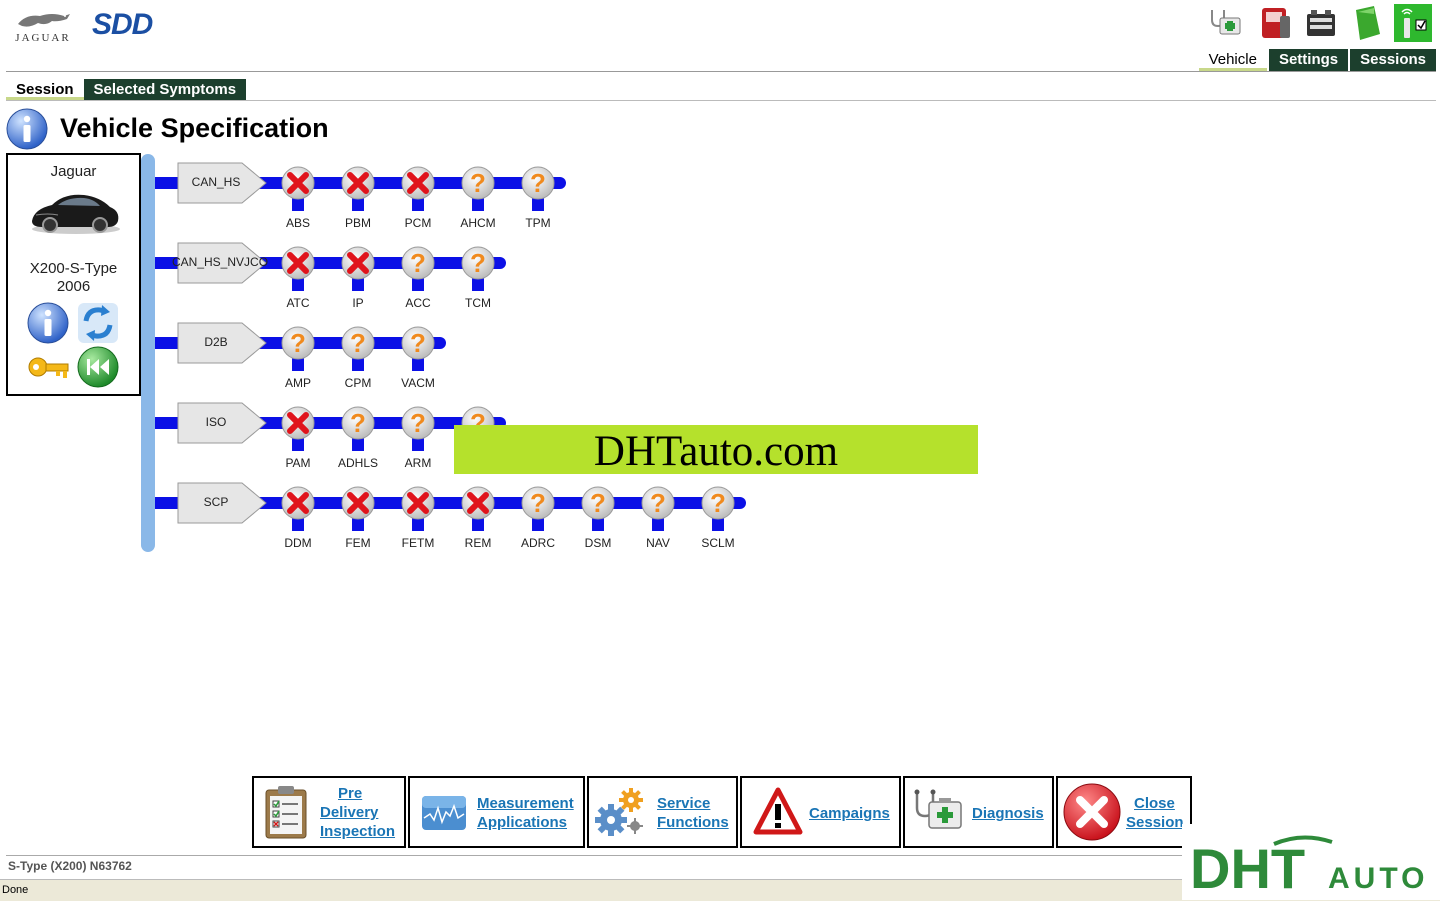 This screenshot has height=905, width=1440. Describe the element at coordinates (1008, 813) in the screenshot. I see `diagnosis-label: Diagnosis` at that location.